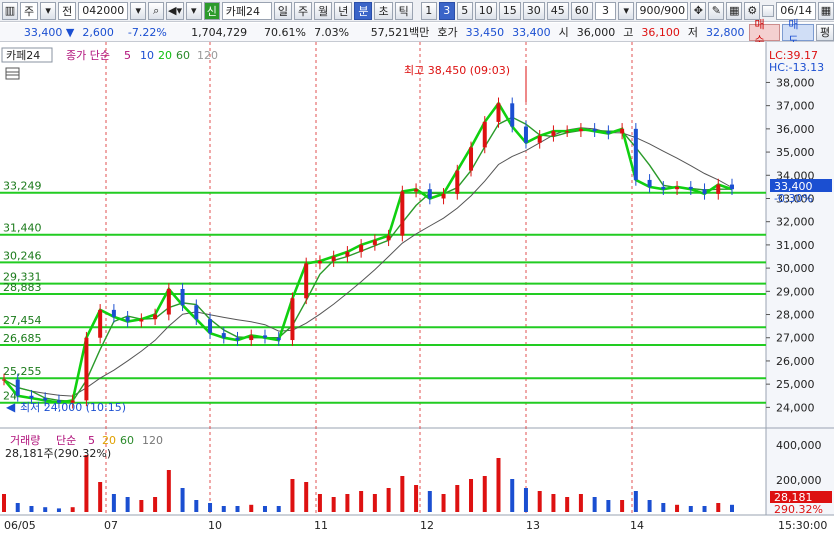 Image resolution: width=834 pixels, height=535 pixels. Describe the element at coordinates (215, 525) in the screenshot. I see `x-axis-label: 10` at that location.